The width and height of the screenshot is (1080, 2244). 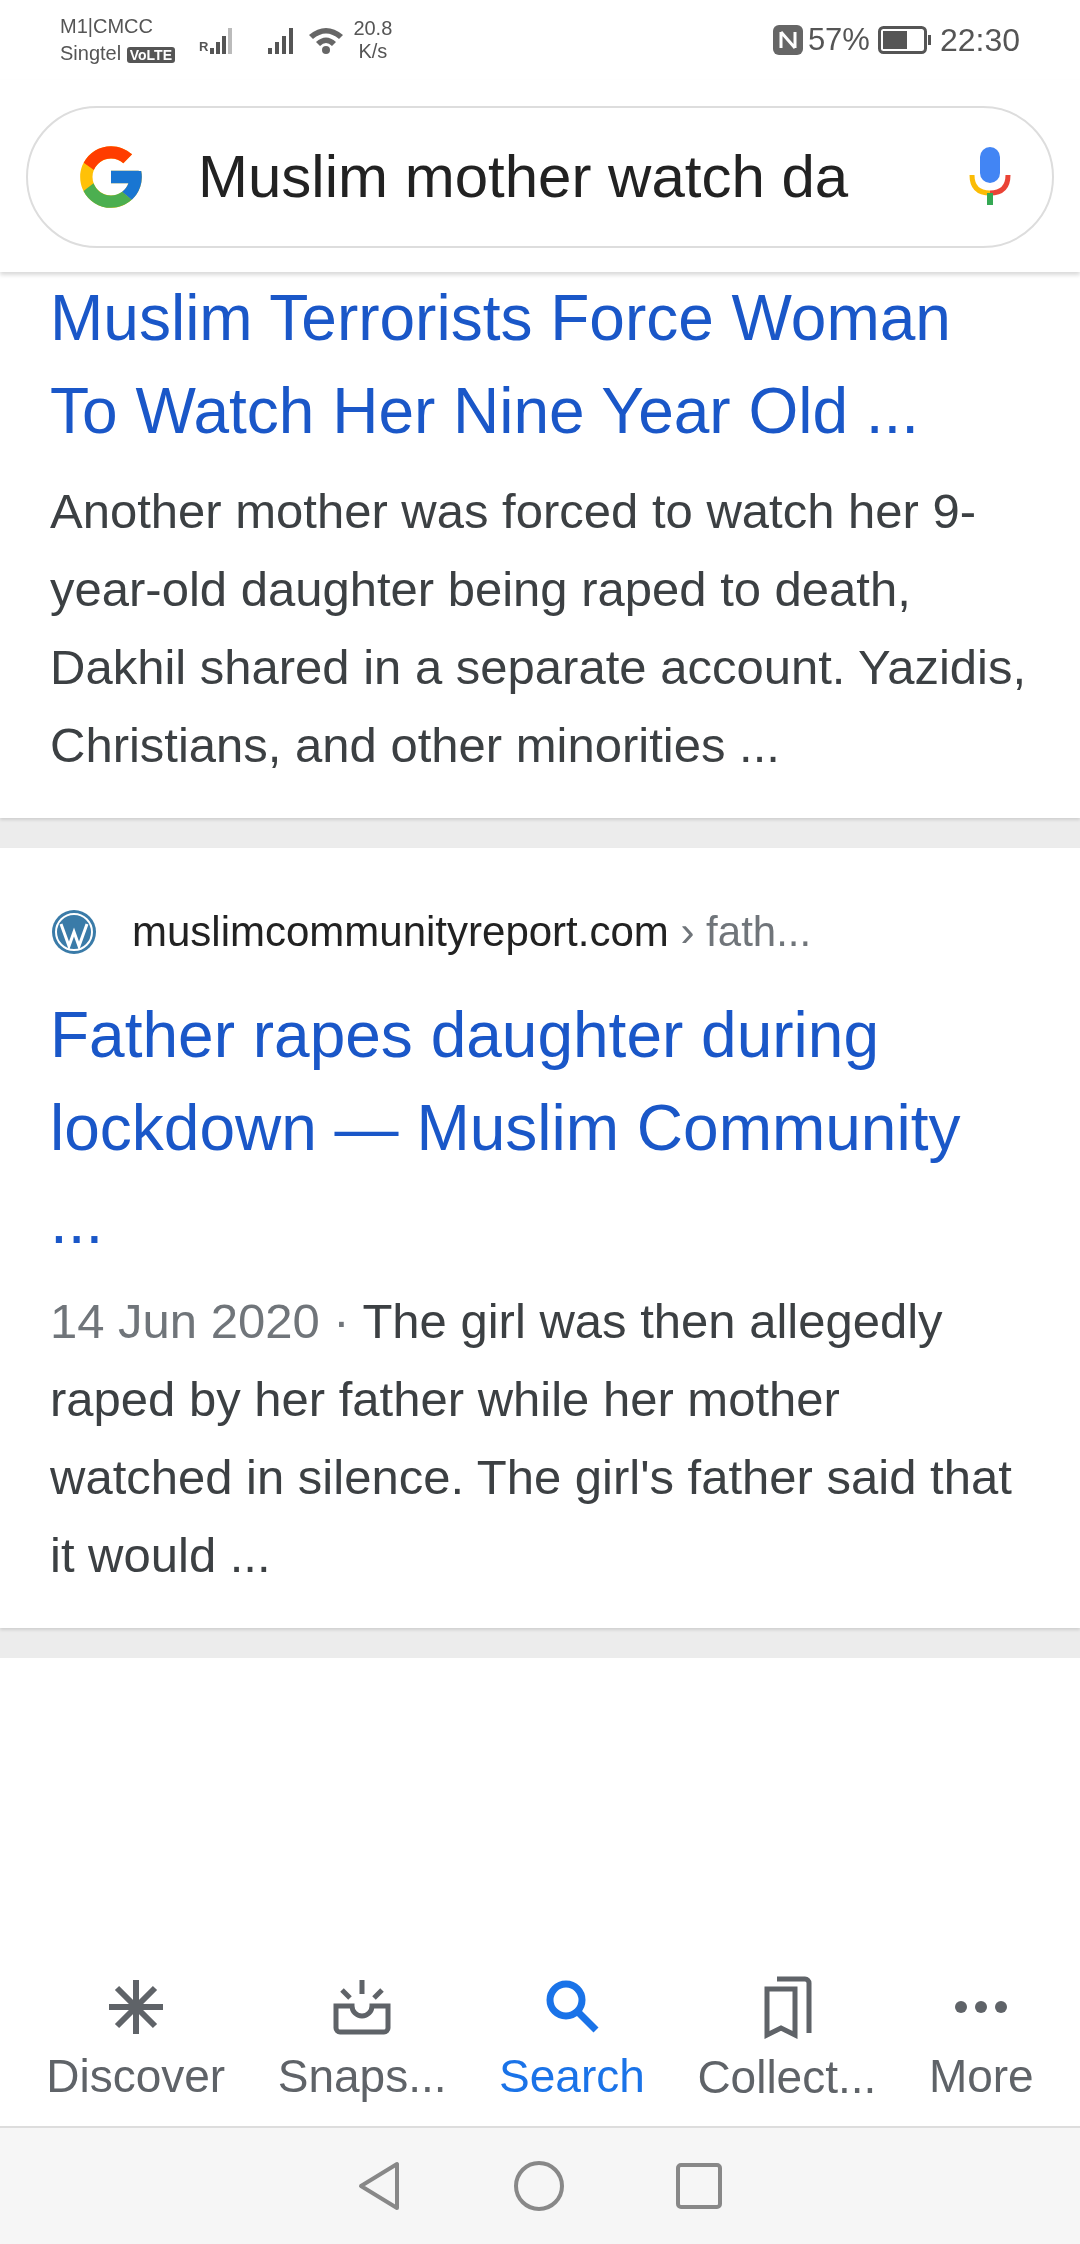 What do you see at coordinates (539, 2186) in the screenshot?
I see `home-icon` at bounding box center [539, 2186].